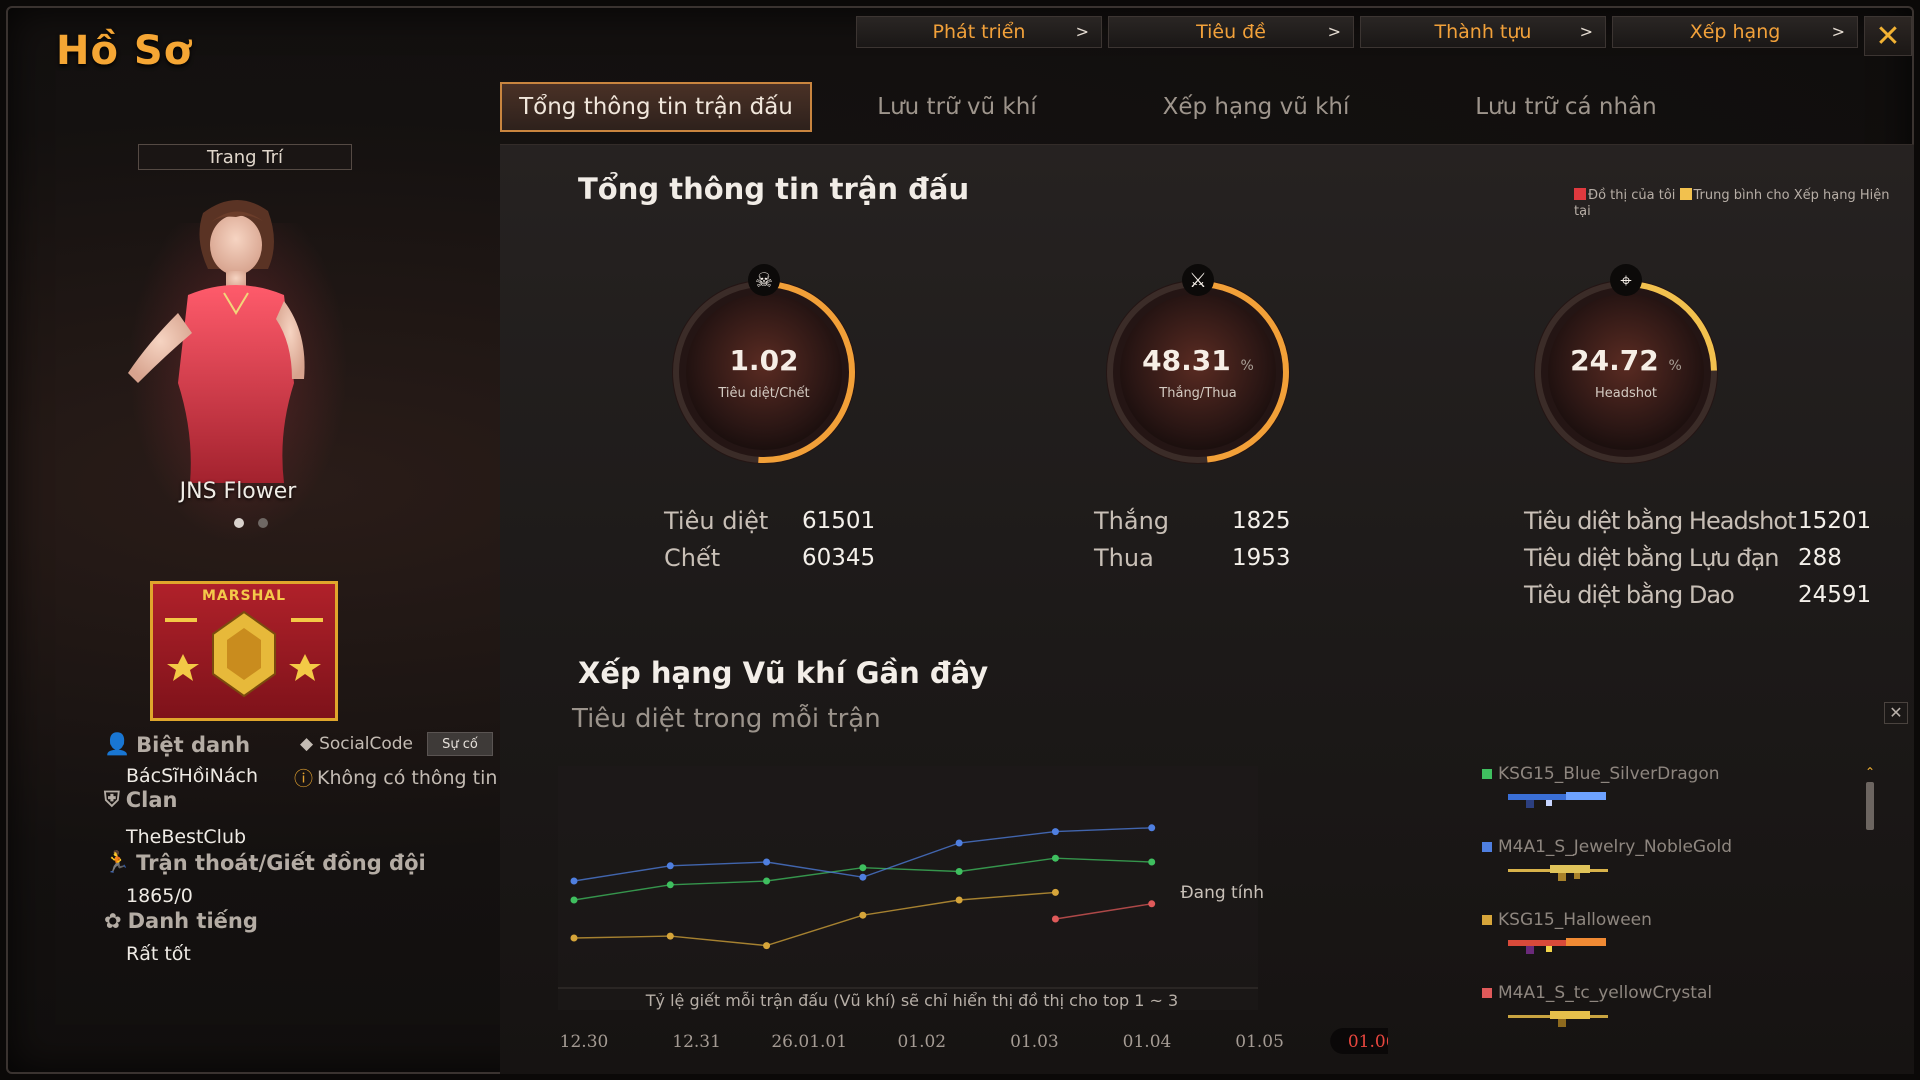  I want to click on weapon-name: KSG15_Blue_SilverDragon, so click(1609, 774).